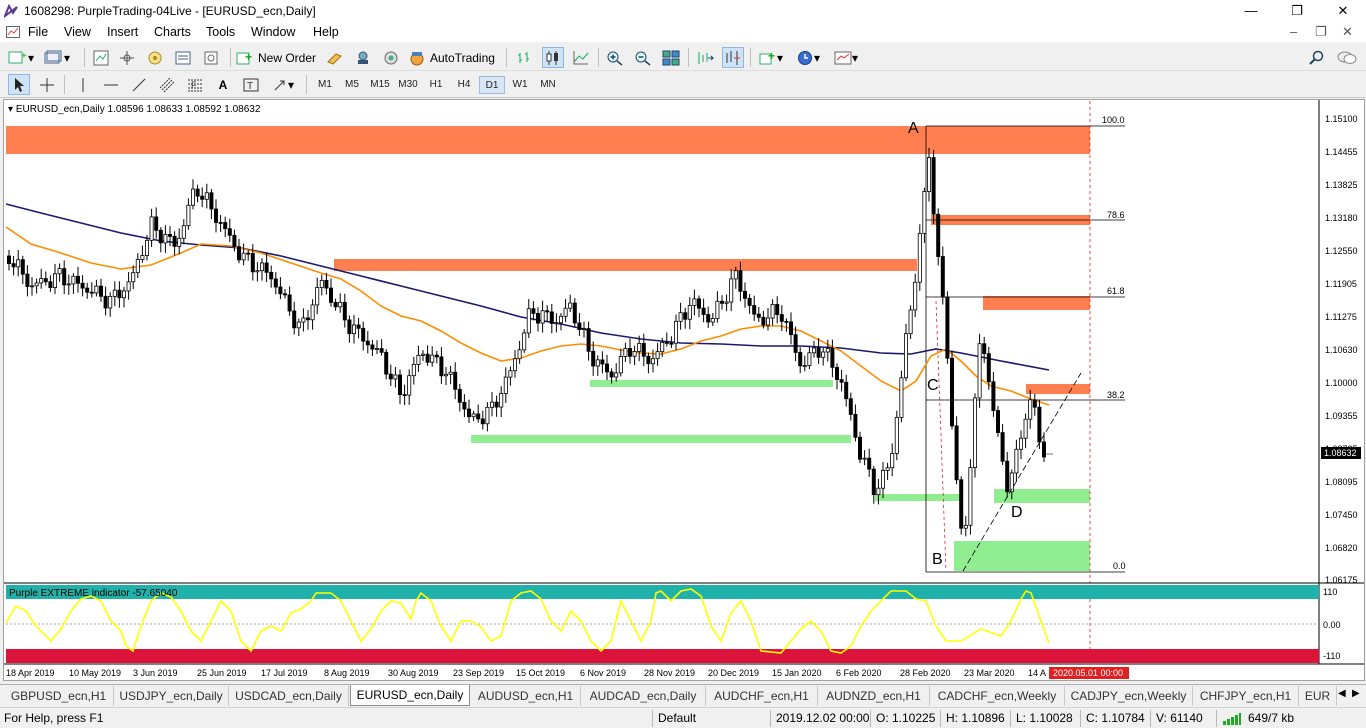 This screenshot has width=1366, height=728. Describe the element at coordinates (273, 32) in the screenshot. I see `menu-window: Window` at that location.